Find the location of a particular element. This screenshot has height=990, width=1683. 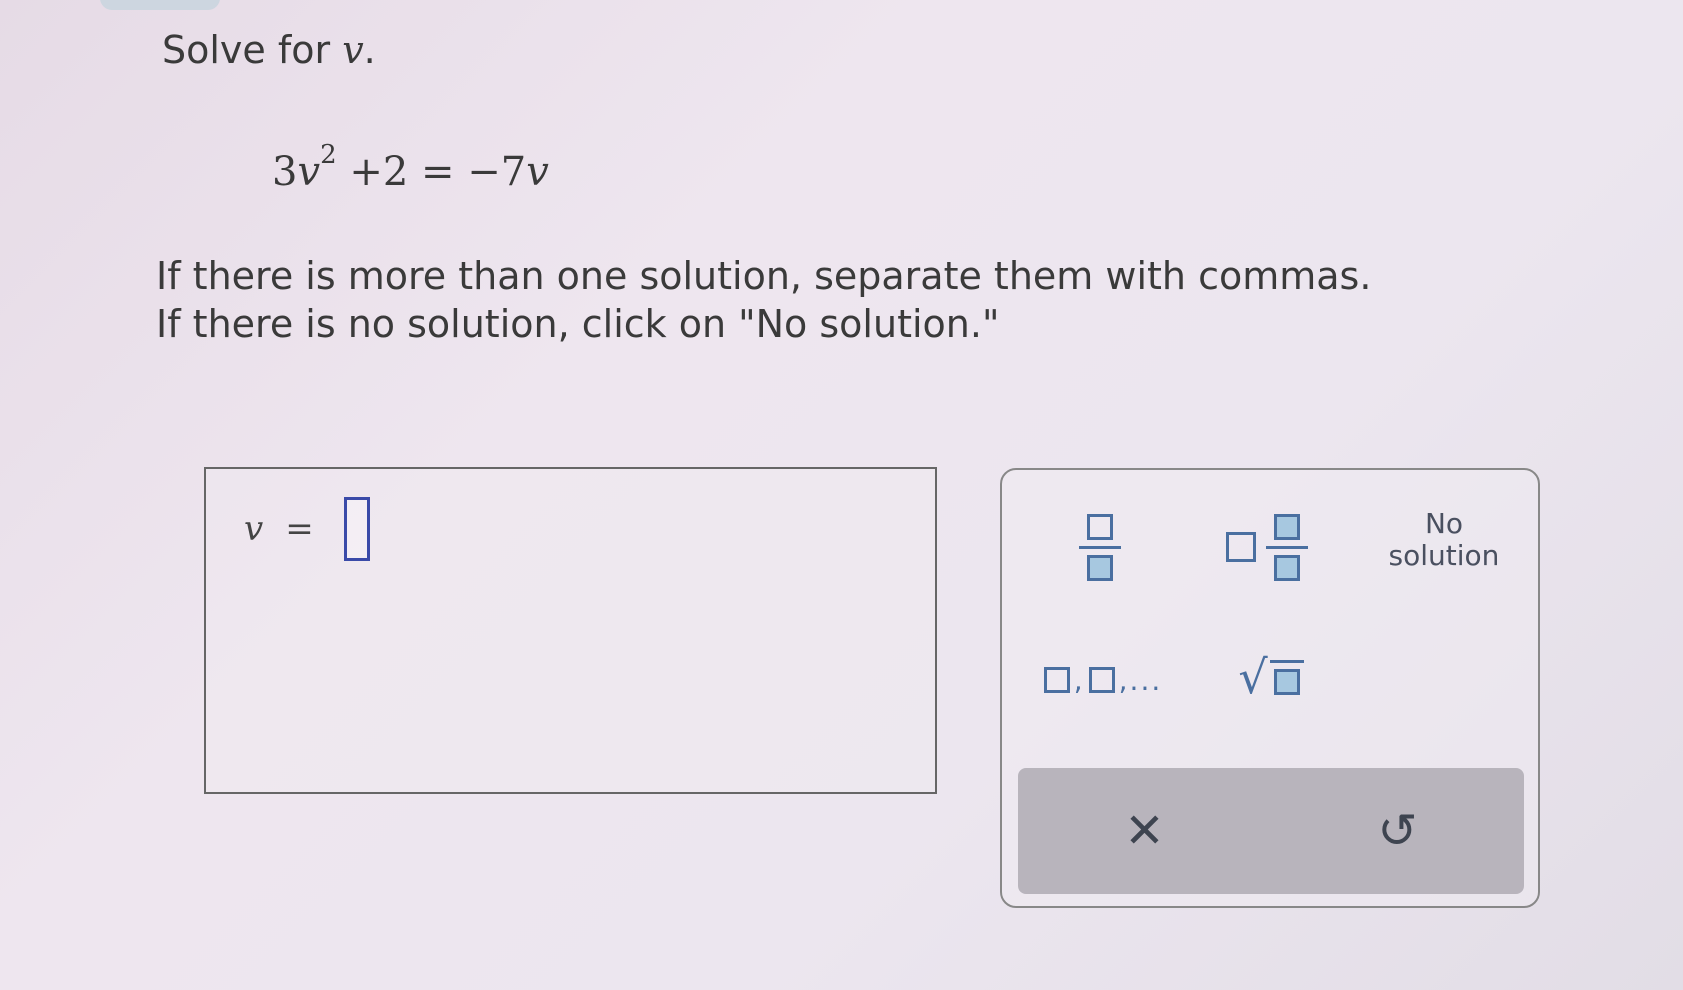

no-solution-button: No solution is located at coordinates (1444, 540).